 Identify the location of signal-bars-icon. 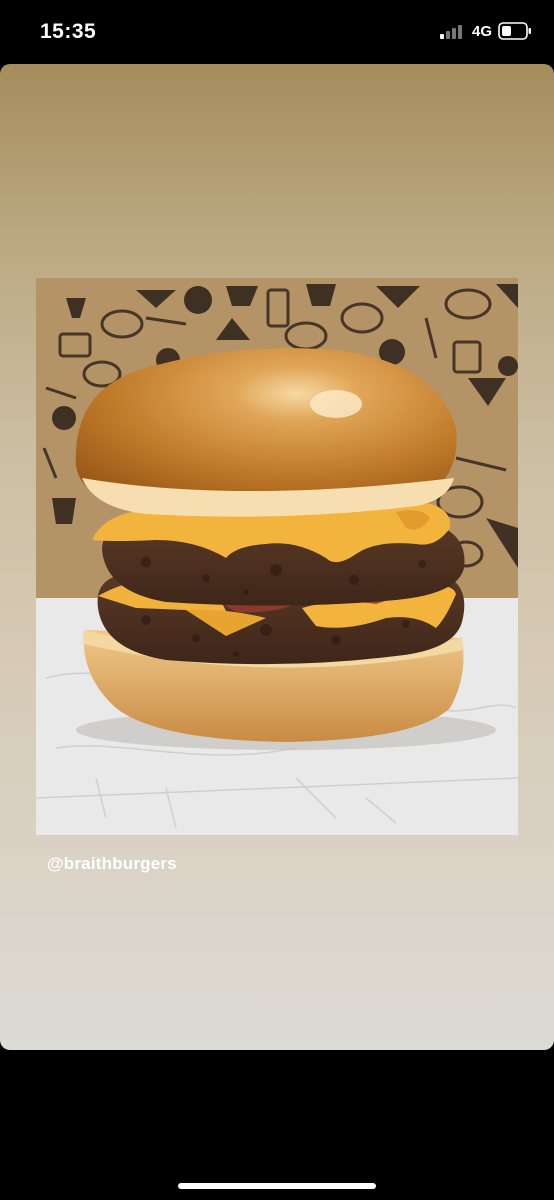
(450, 32).